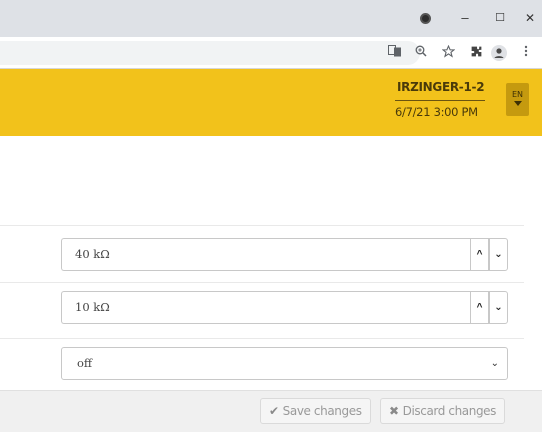 The width and height of the screenshot is (542, 432). Describe the element at coordinates (425, 18) in the screenshot. I see `record-indicator-icon` at that location.